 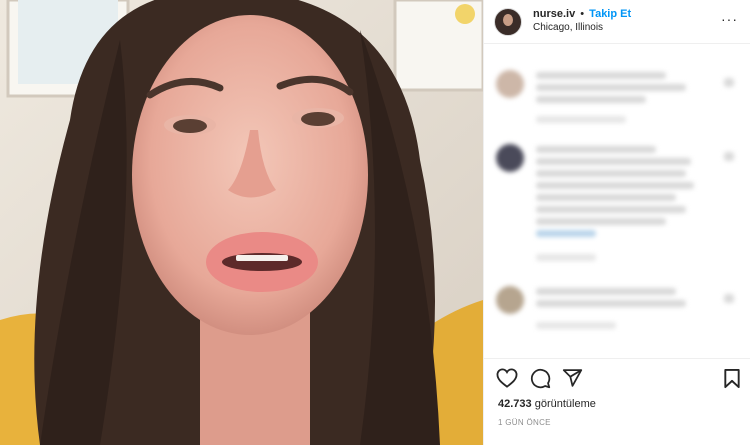 What do you see at coordinates (610, 14) in the screenshot?
I see `follow-button: Takip Et` at bounding box center [610, 14].